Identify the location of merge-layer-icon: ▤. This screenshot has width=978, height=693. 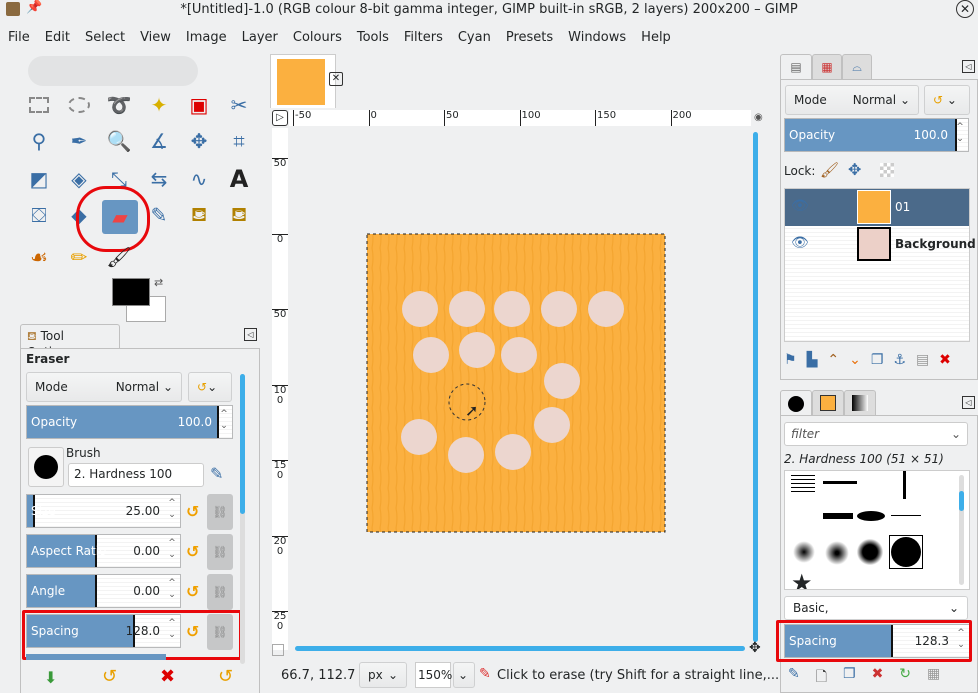
(922, 360).